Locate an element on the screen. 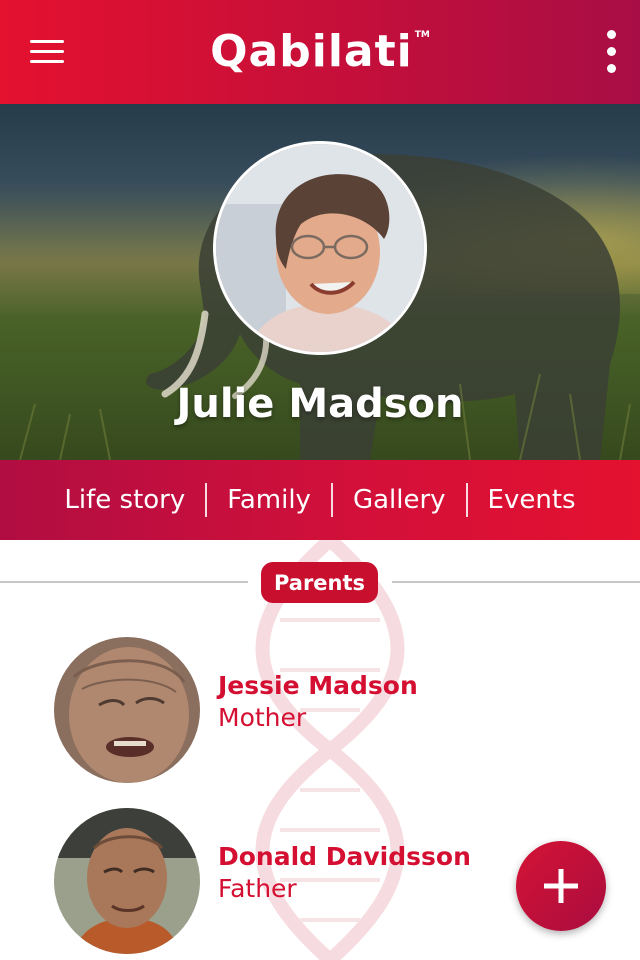 The image size is (640, 960). plus-icon is located at coordinates (561, 886).